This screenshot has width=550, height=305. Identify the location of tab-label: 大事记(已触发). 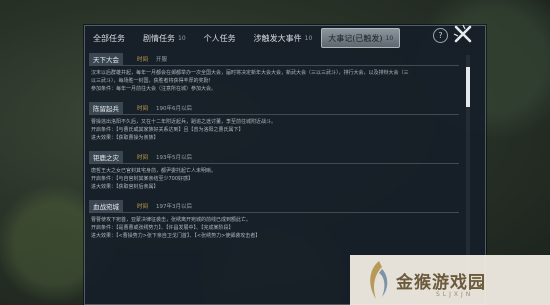
(355, 38).